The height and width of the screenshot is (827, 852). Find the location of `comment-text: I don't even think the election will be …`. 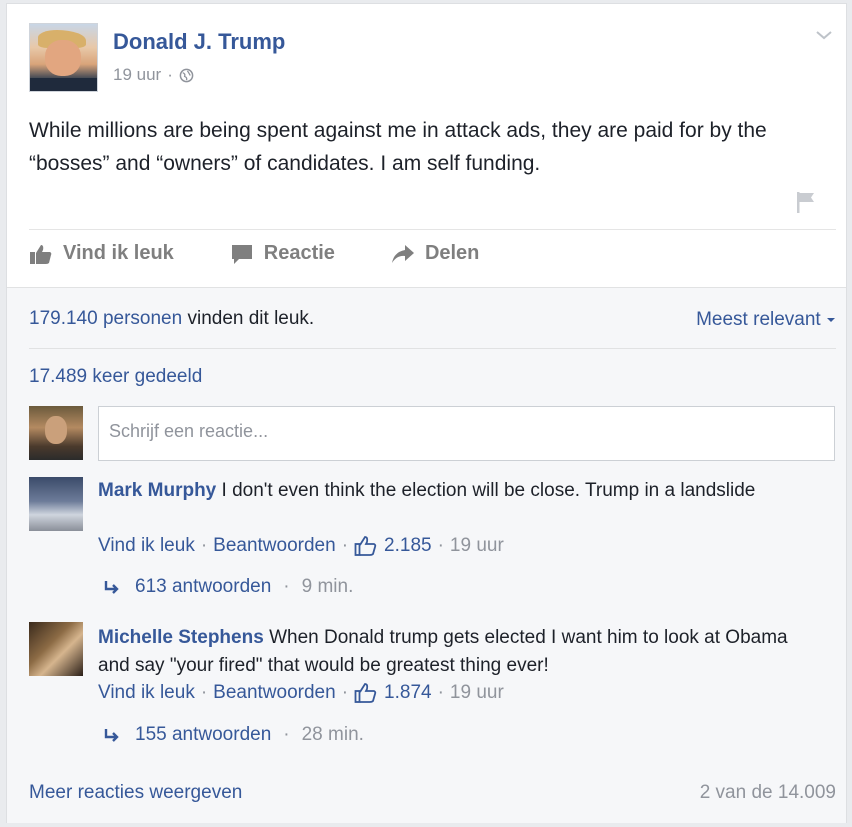

comment-text: I don't even think the election will be … is located at coordinates (488, 490).